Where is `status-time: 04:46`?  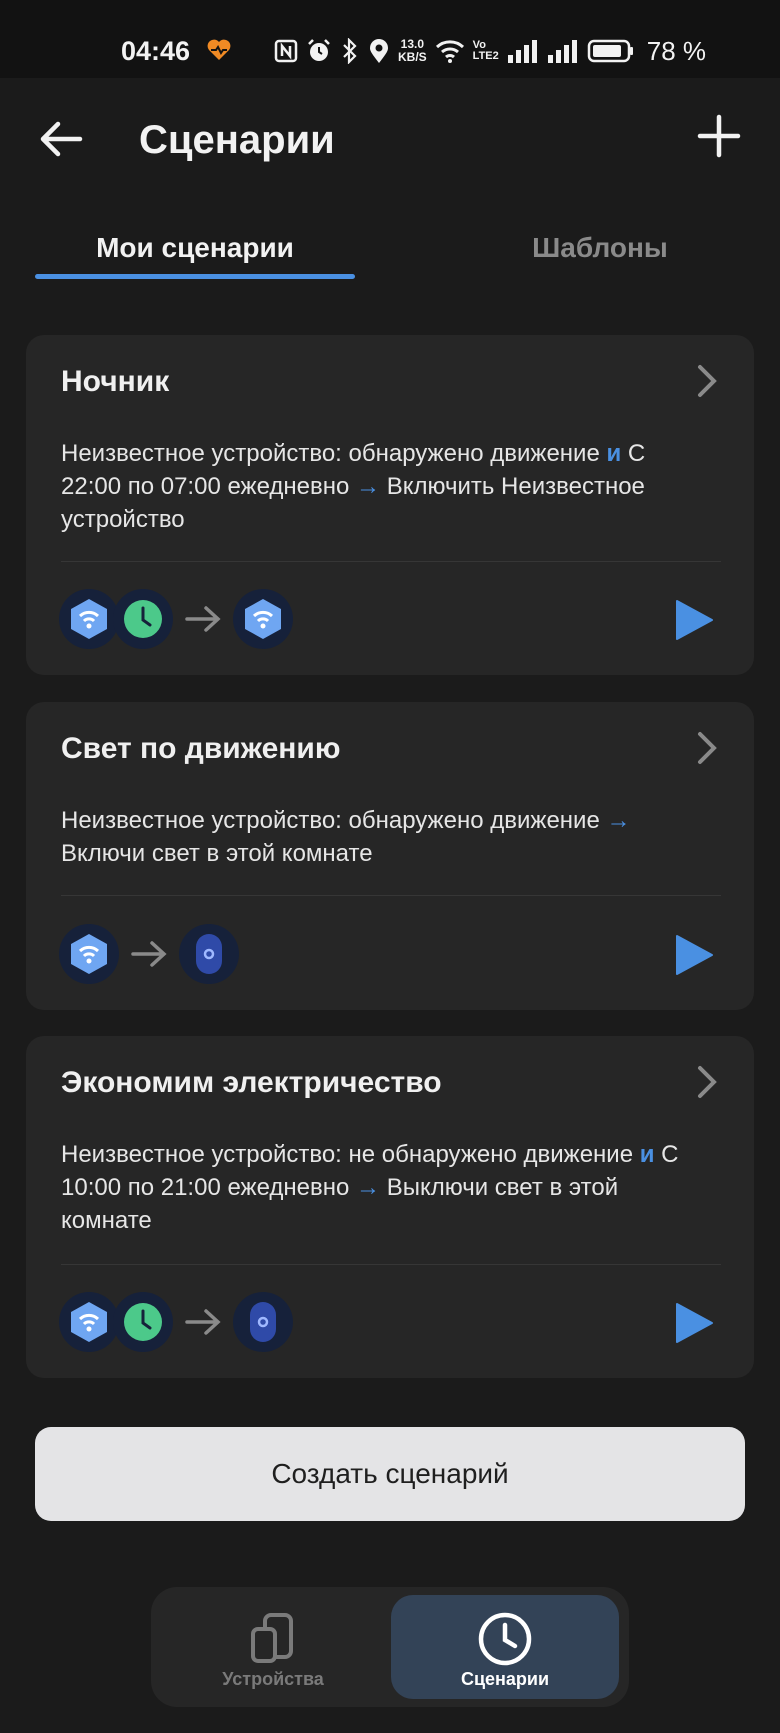 status-time: 04:46 is located at coordinates (156, 51).